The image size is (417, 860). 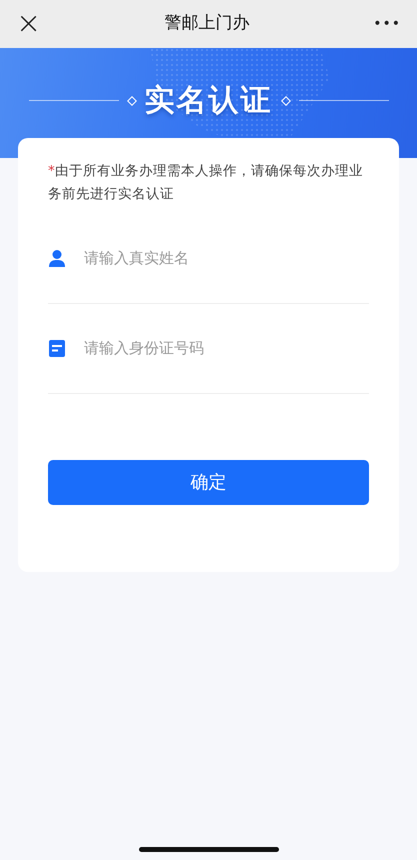 What do you see at coordinates (57, 258) in the screenshot?
I see `person-icon` at bounding box center [57, 258].